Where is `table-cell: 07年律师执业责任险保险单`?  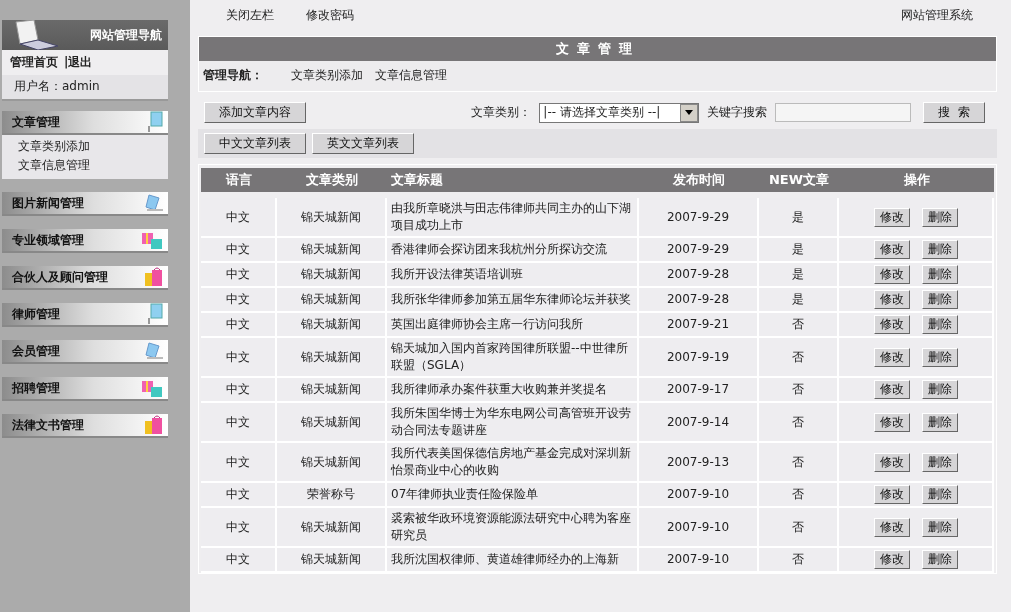
table-cell: 07年律师执业责任险保险单 is located at coordinates (513, 495).